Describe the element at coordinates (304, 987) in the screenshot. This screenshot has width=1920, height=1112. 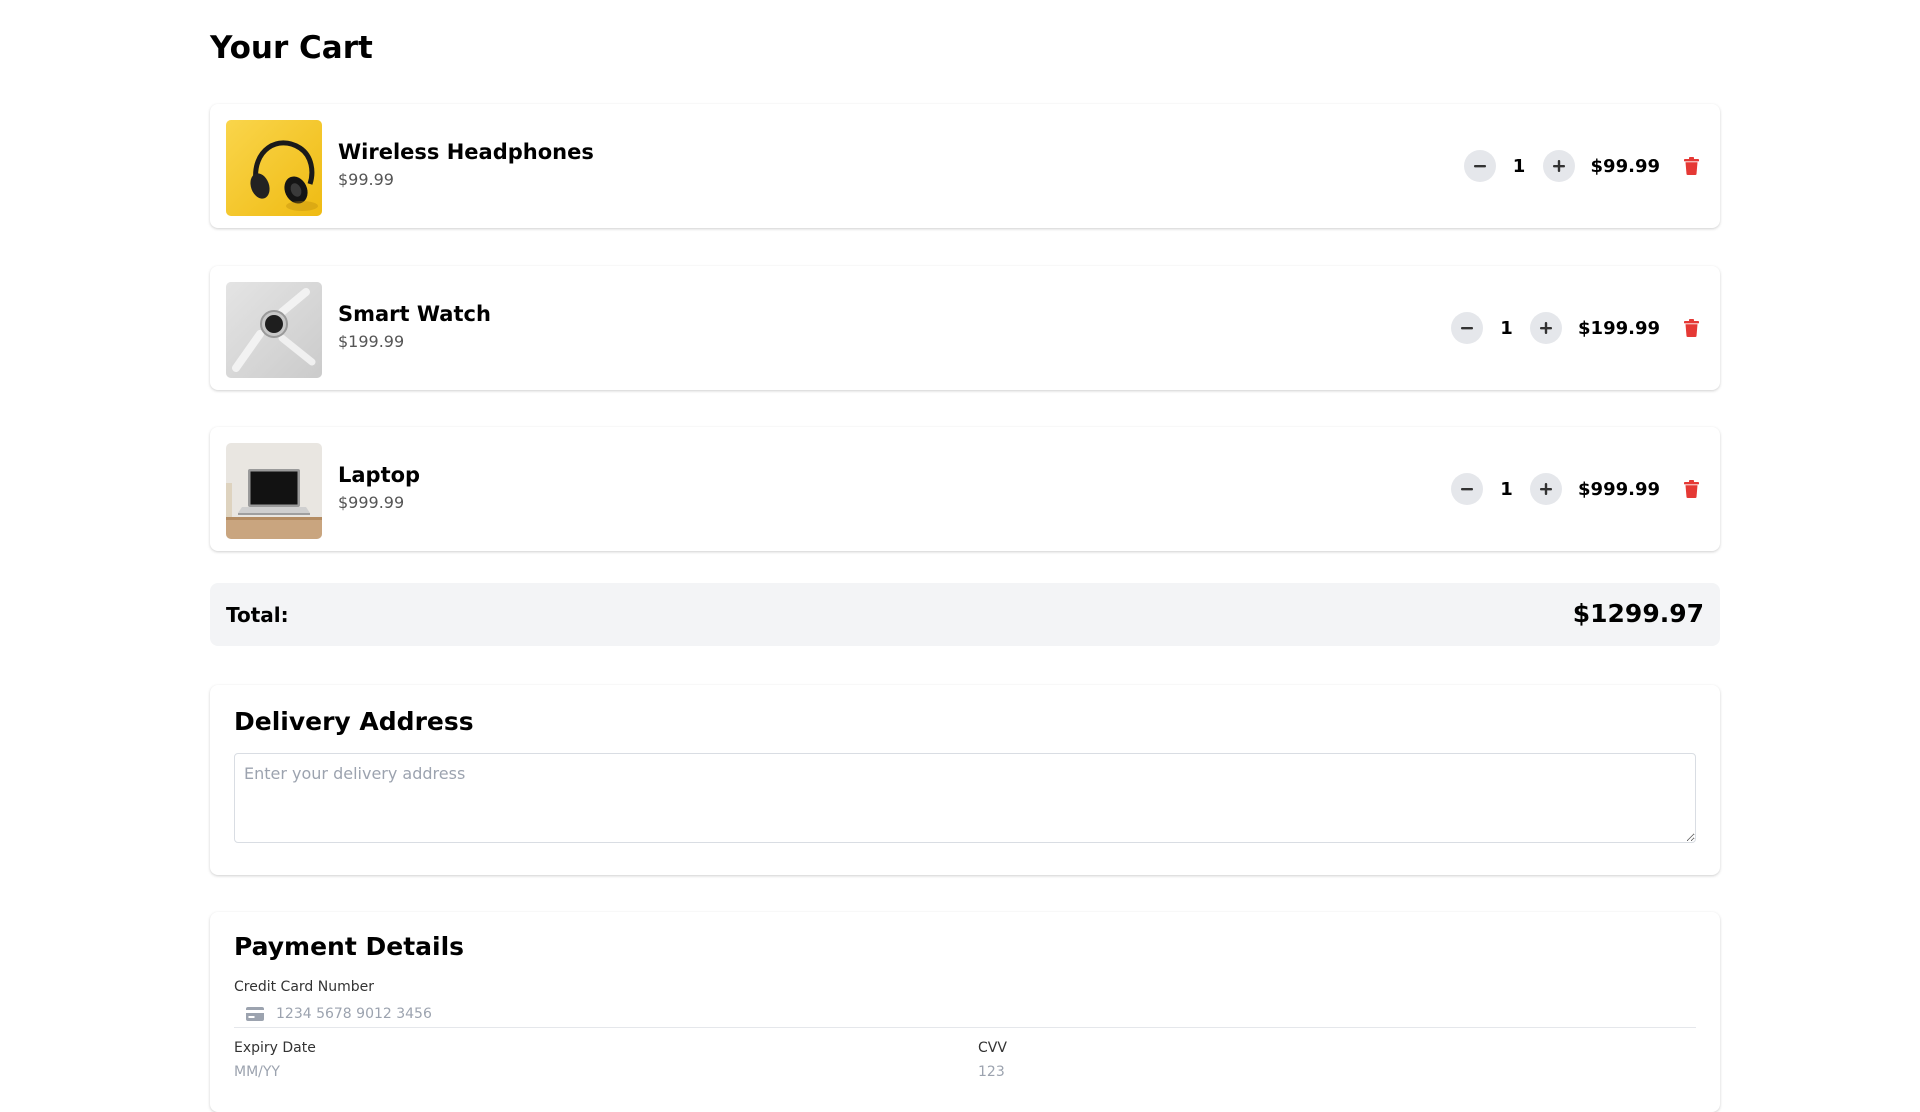
I see `card-number-label: Credit Card Number` at that location.